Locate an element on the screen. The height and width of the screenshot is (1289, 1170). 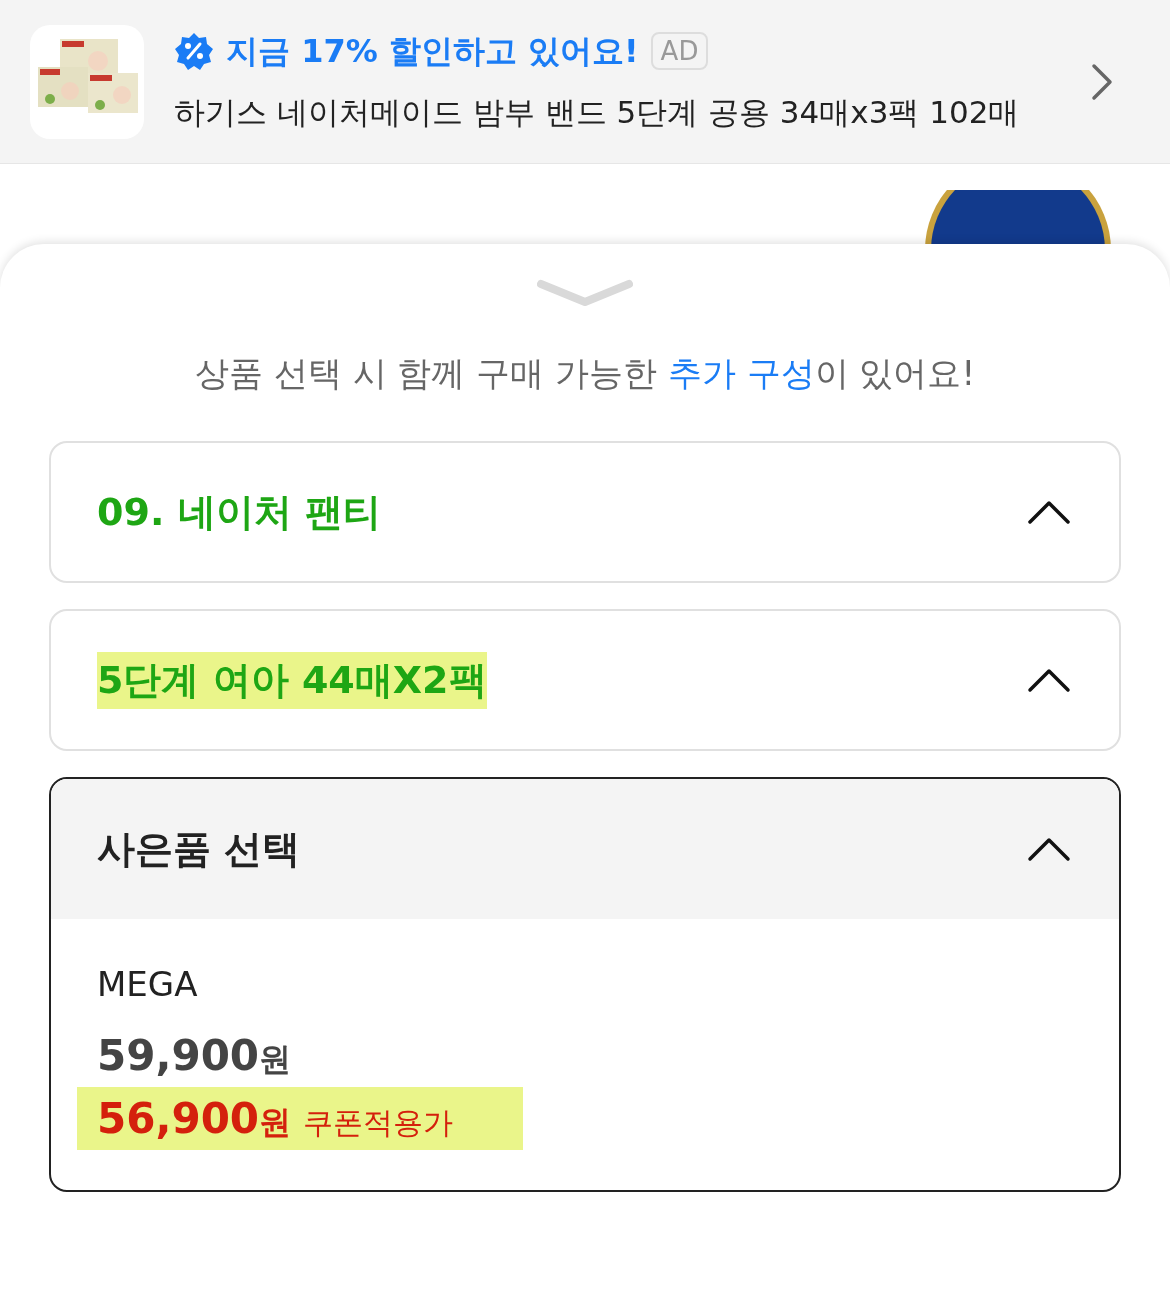
product-title: 하기스 네이처메이드 밤부 밴드 5단계 공용 34매x3팩 102매 is located at coordinates (597, 113).